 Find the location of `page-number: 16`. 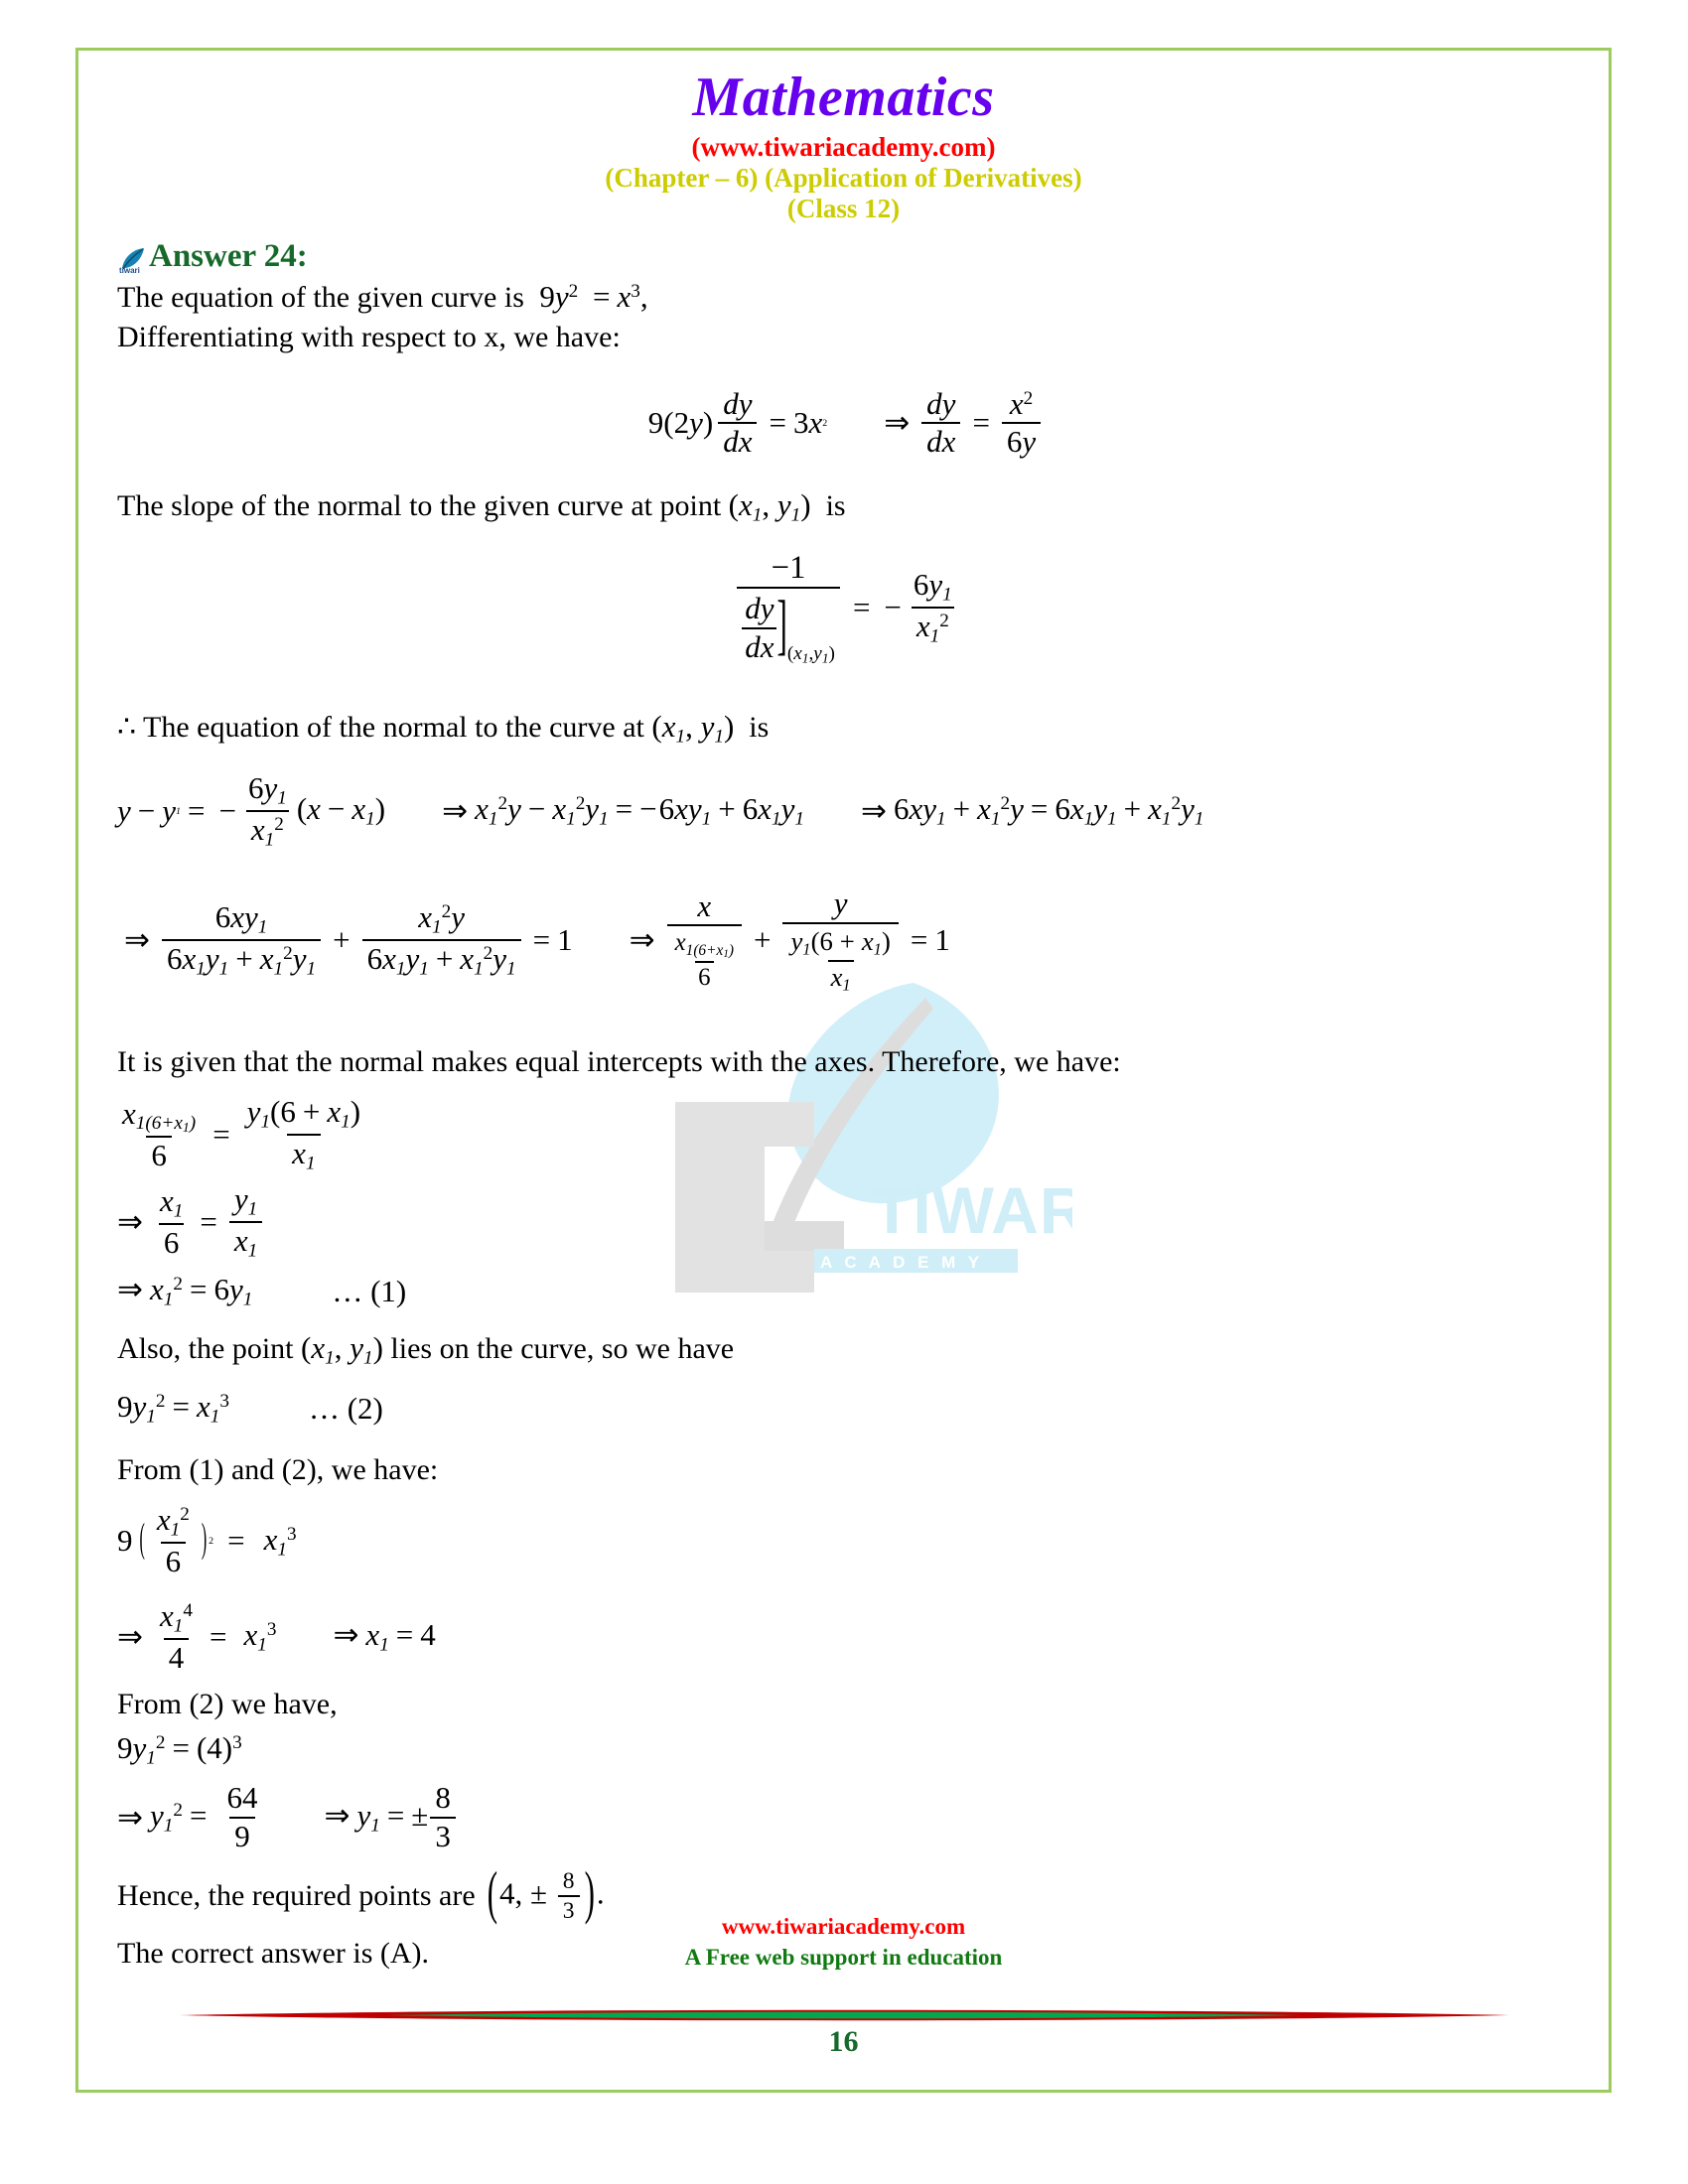

page-number: 16 is located at coordinates (843, 2041).